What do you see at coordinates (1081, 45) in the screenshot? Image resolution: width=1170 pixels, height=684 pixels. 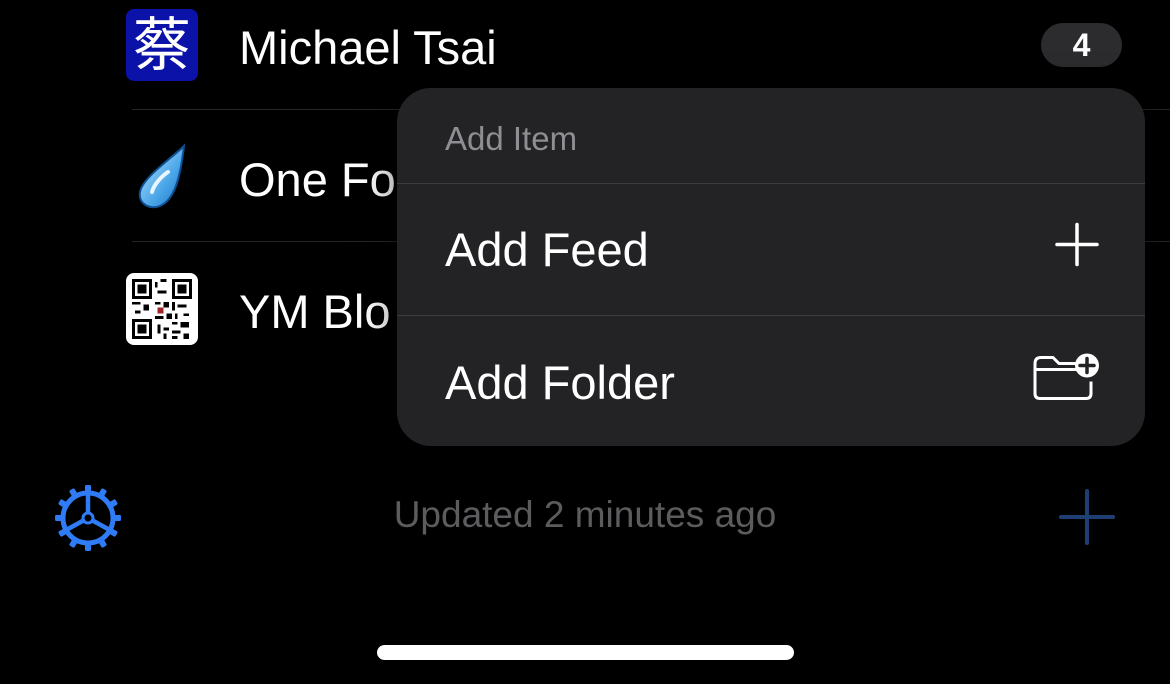 I see `unread-count-badge: 4` at bounding box center [1081, 45].